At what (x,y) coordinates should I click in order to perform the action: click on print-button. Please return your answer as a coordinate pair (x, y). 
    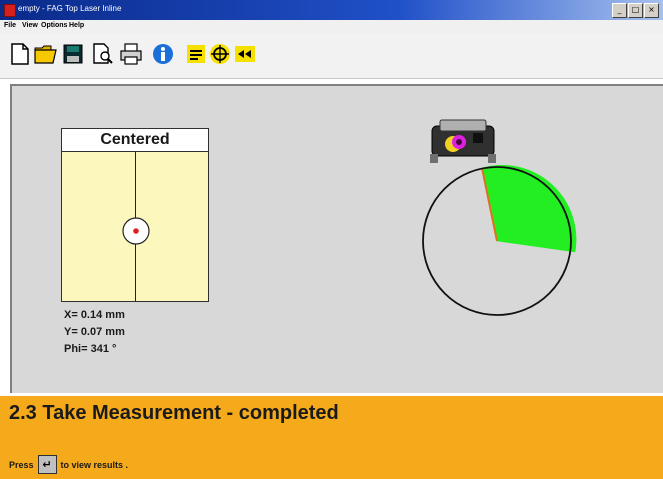
    Looking at the image, I should click on (131, 54).